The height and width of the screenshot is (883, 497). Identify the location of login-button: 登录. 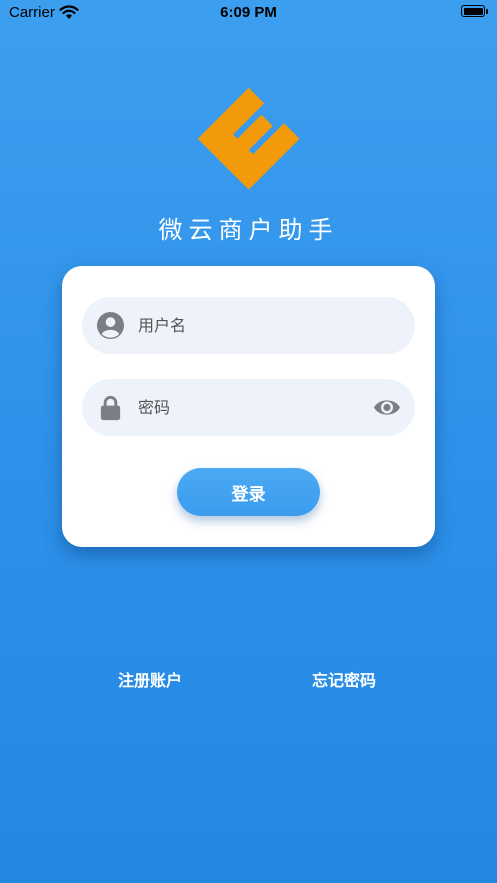
(248, 492).